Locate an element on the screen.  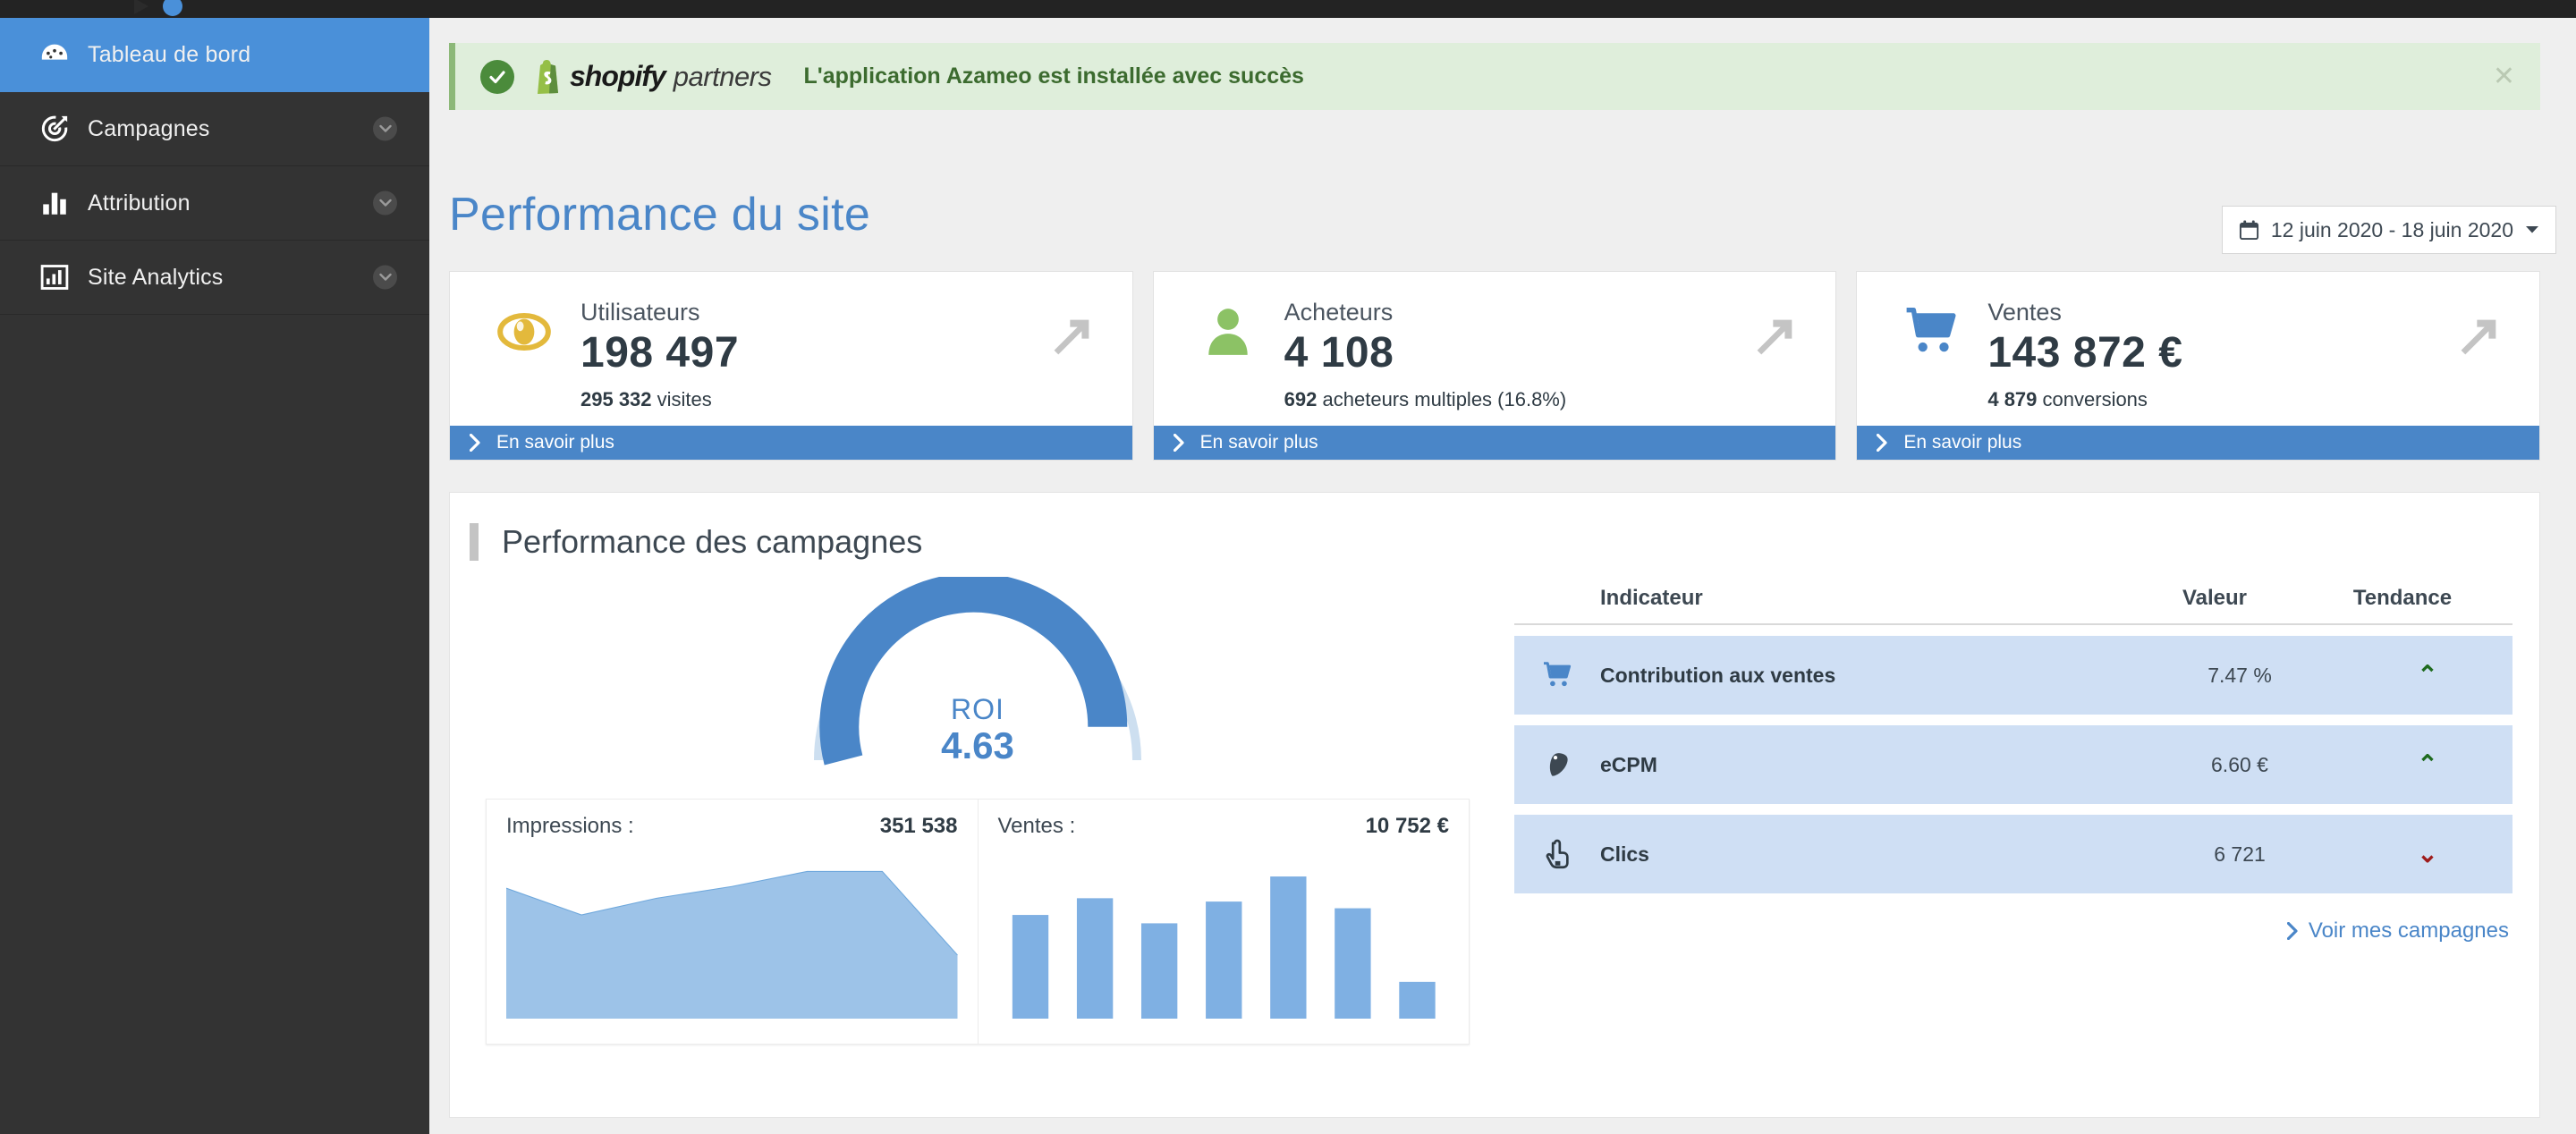
trend-down-icon: ⌄ is located at coordinates (2427, 853).